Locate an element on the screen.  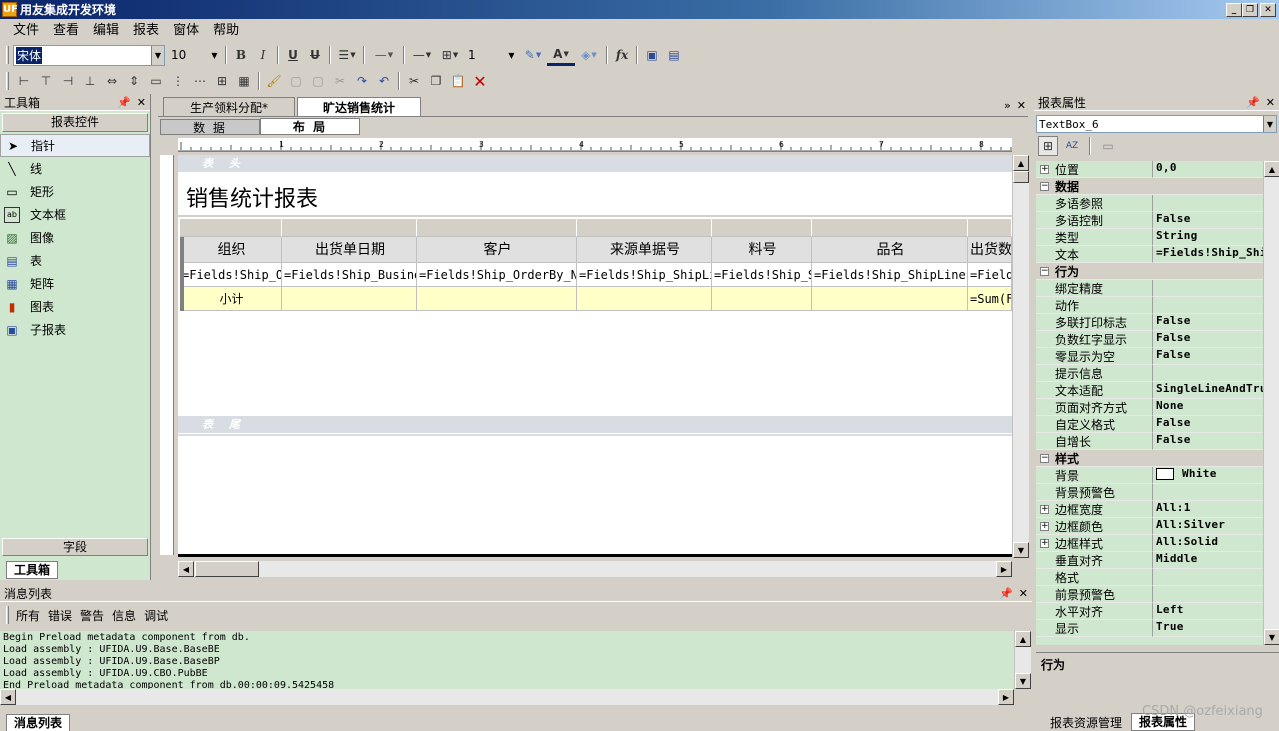
filter-warning: 警告 is located at coordinates (92, 615).